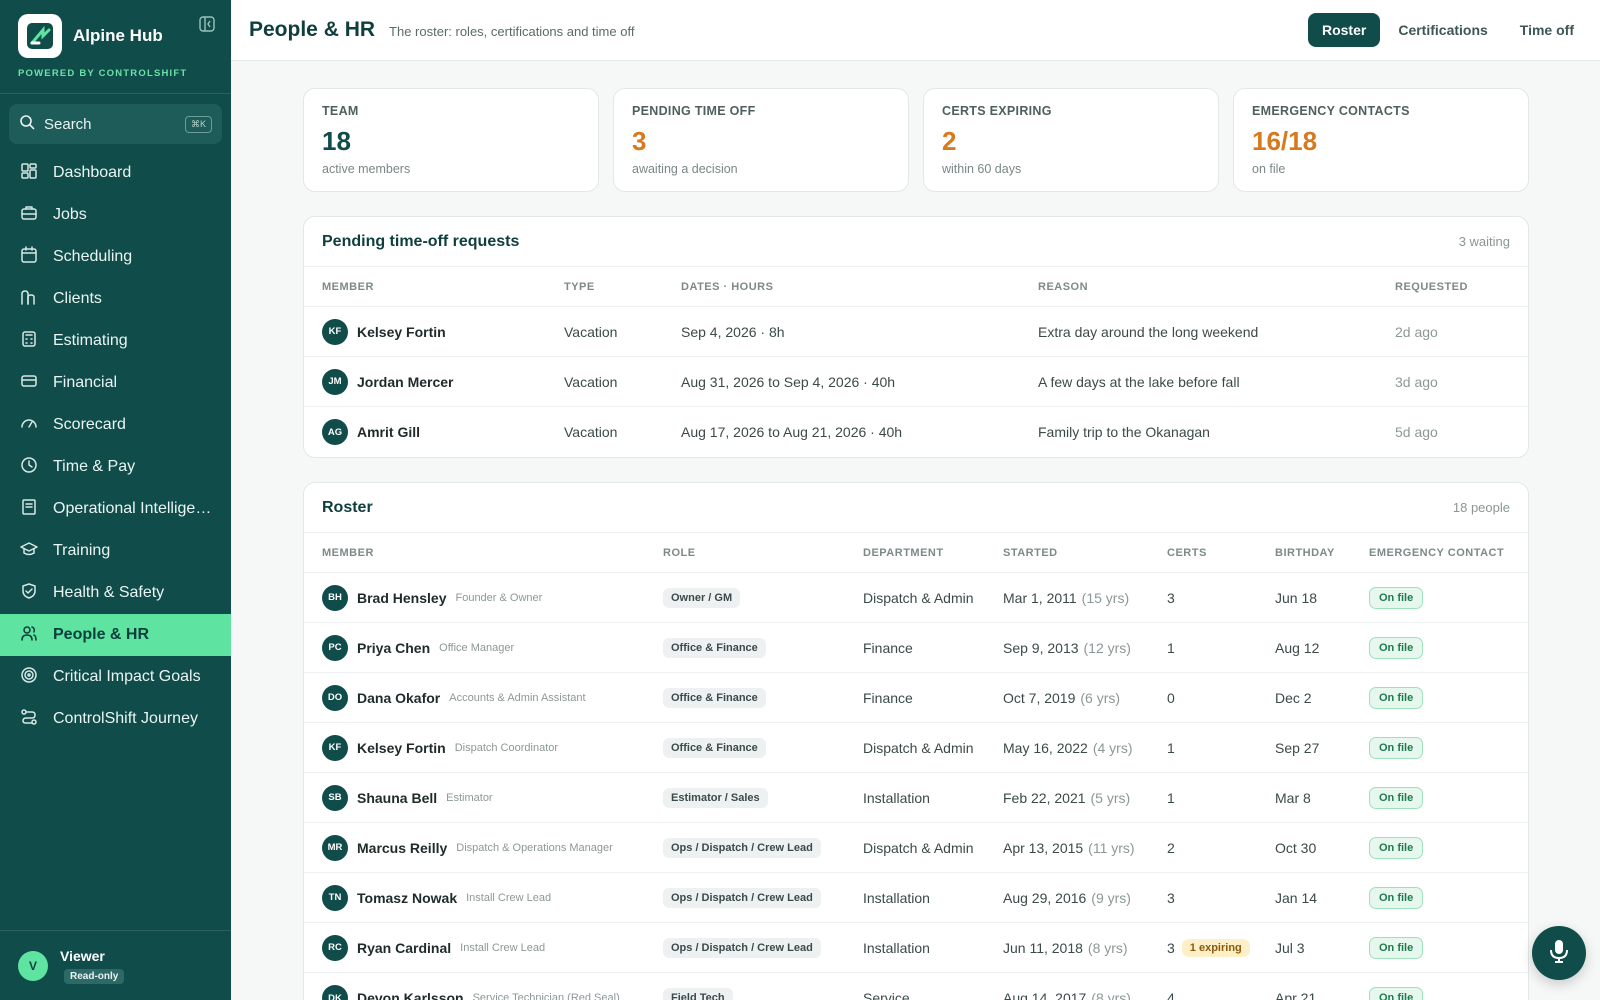 The width and height of the screenshot is (1600, 1000). I want to click on dashboard-icon, so click(29, 173).